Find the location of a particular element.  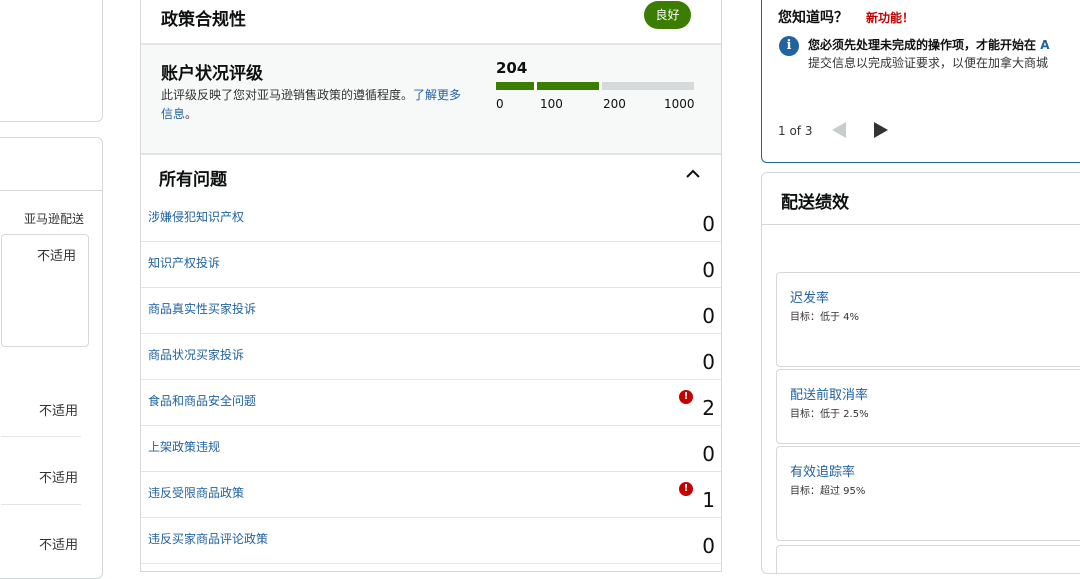

issue-row: 知识产权投诉 0 is located at coordinates (431, 265).